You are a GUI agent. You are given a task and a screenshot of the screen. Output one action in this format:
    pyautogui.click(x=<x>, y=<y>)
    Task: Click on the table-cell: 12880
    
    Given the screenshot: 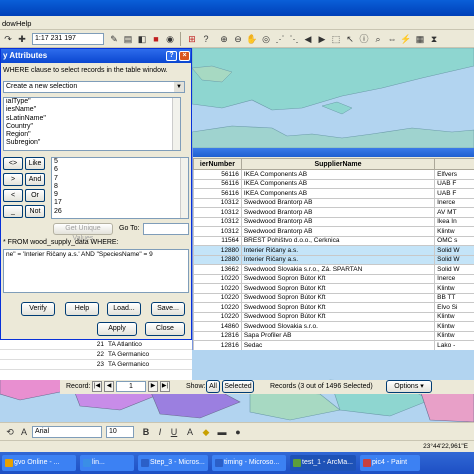 What is the action you would take?
    pyautogui.click(x=217, y=250)
    